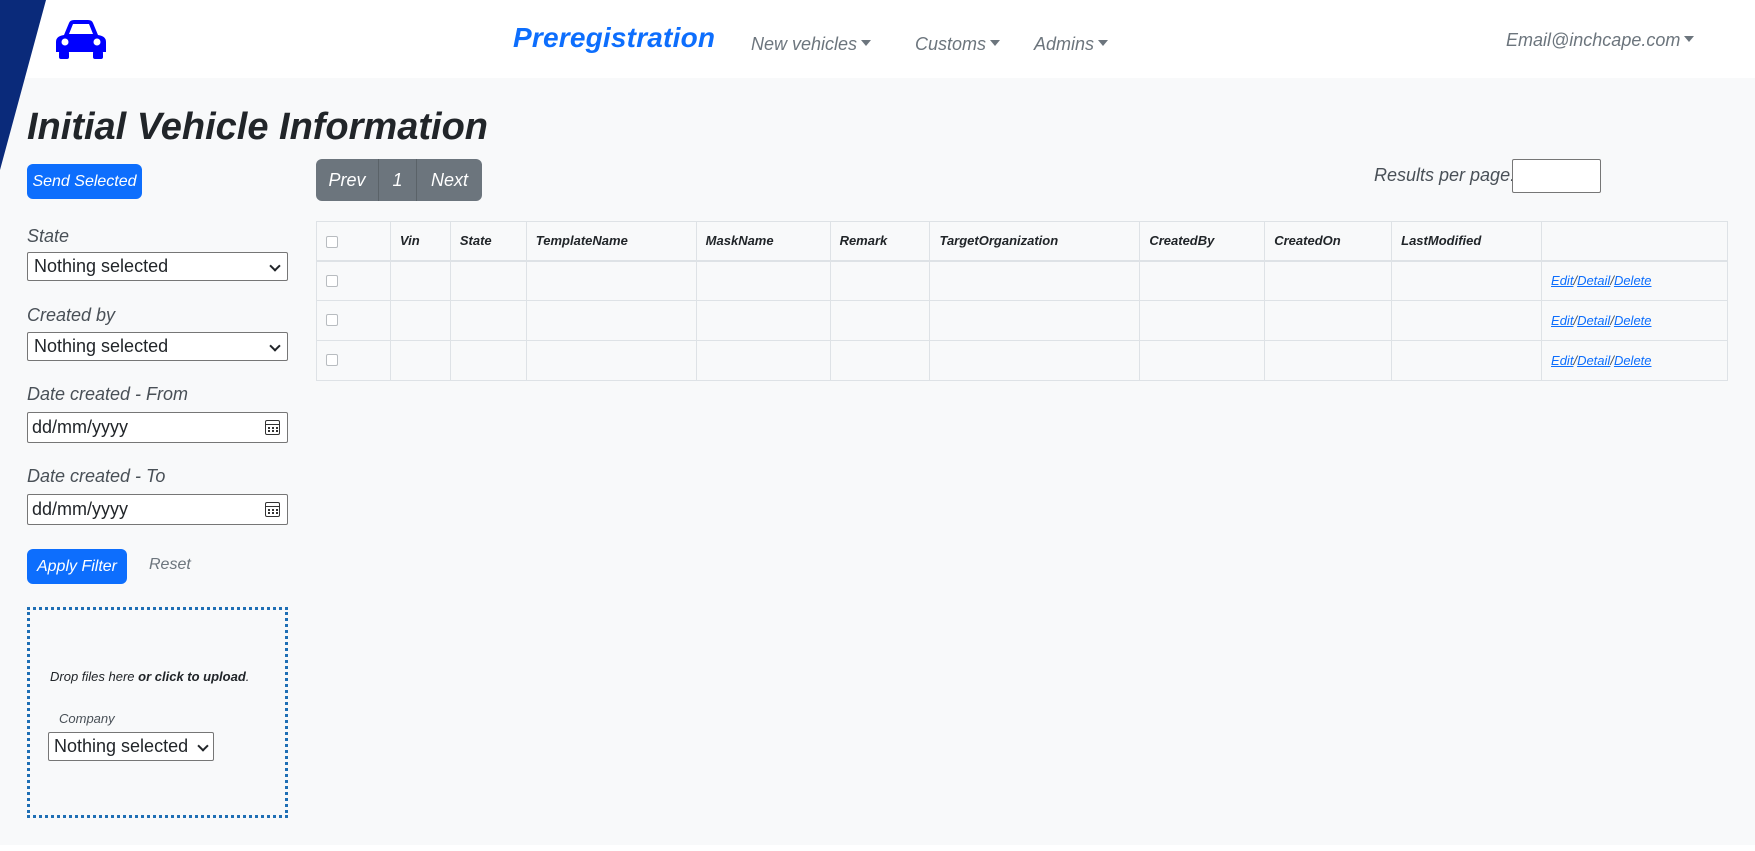  I want to click on reset-link: Reset, so click(170, 565).